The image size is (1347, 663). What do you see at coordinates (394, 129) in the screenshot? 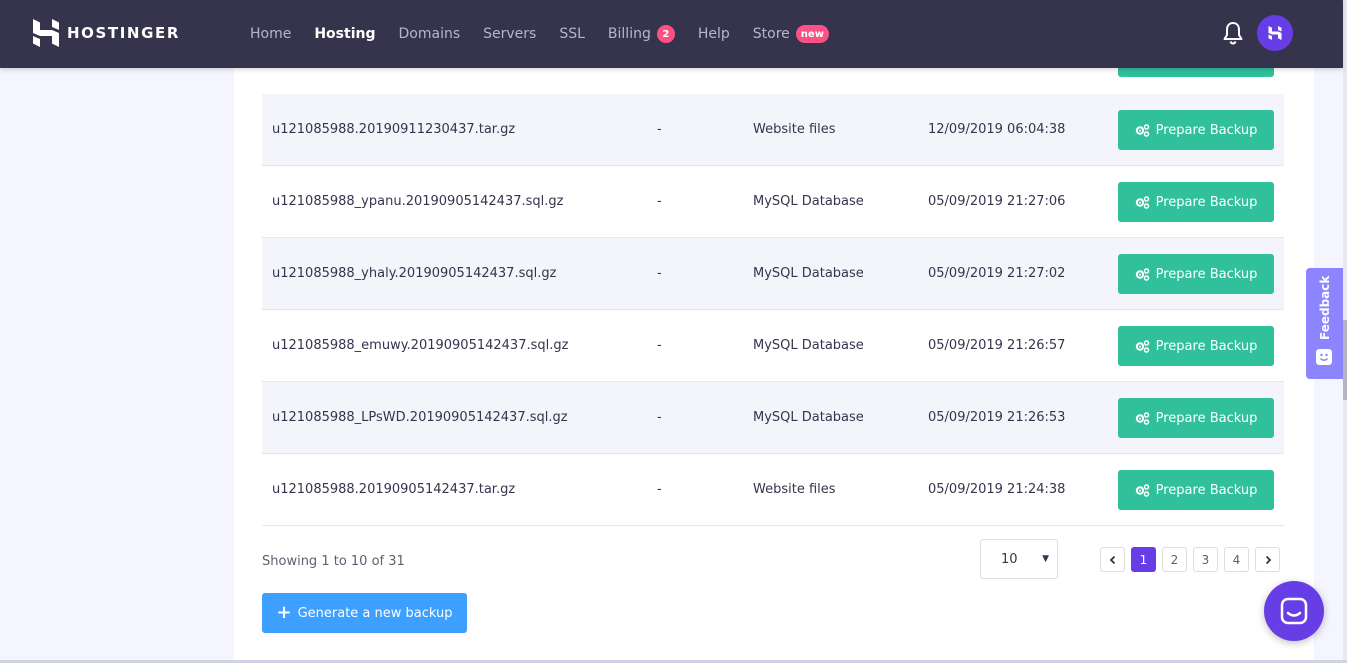
I see `backup-file-name: u121085988.20190911230437.tar.gz` at bounding box center [394, 129].